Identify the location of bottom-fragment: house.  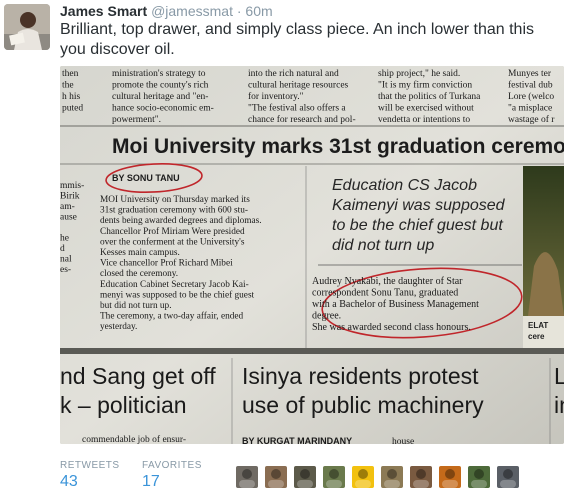
(403, 440).